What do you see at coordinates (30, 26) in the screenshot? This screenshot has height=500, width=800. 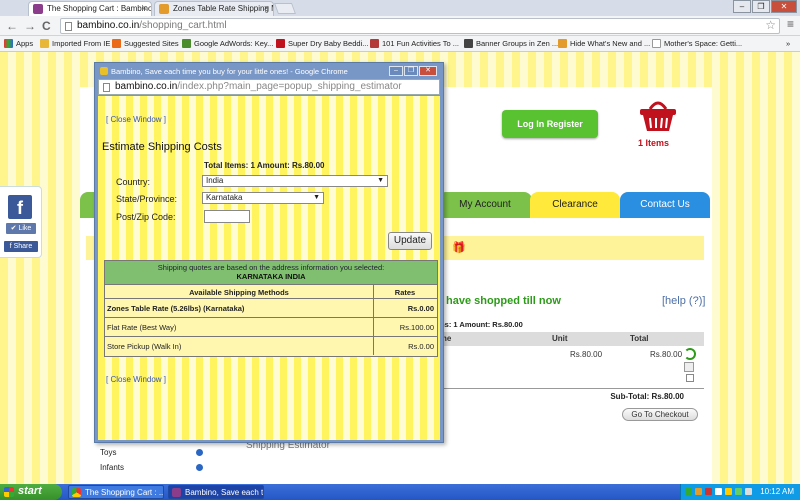 I see `forward-arrow-icon: →` at bounding box center [30, 26].